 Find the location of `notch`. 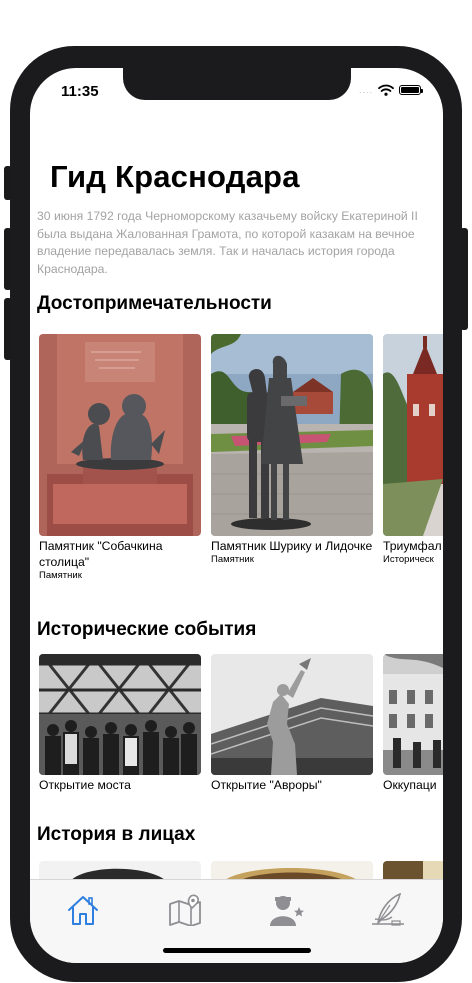

notch is located at coordinates (237, 84).